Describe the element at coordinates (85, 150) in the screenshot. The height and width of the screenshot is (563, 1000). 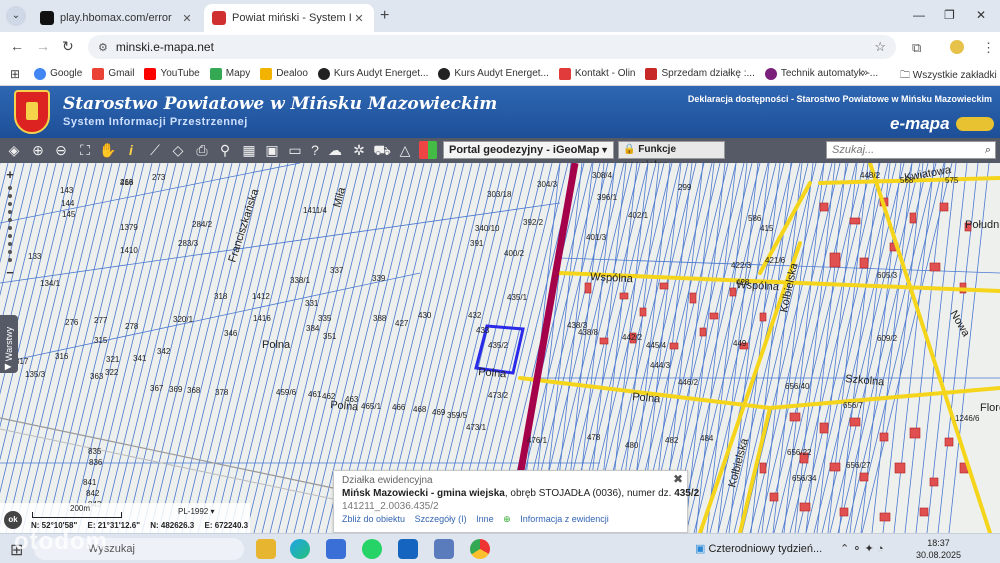
I see `zoom-extent-icon: ⛶` at that location.